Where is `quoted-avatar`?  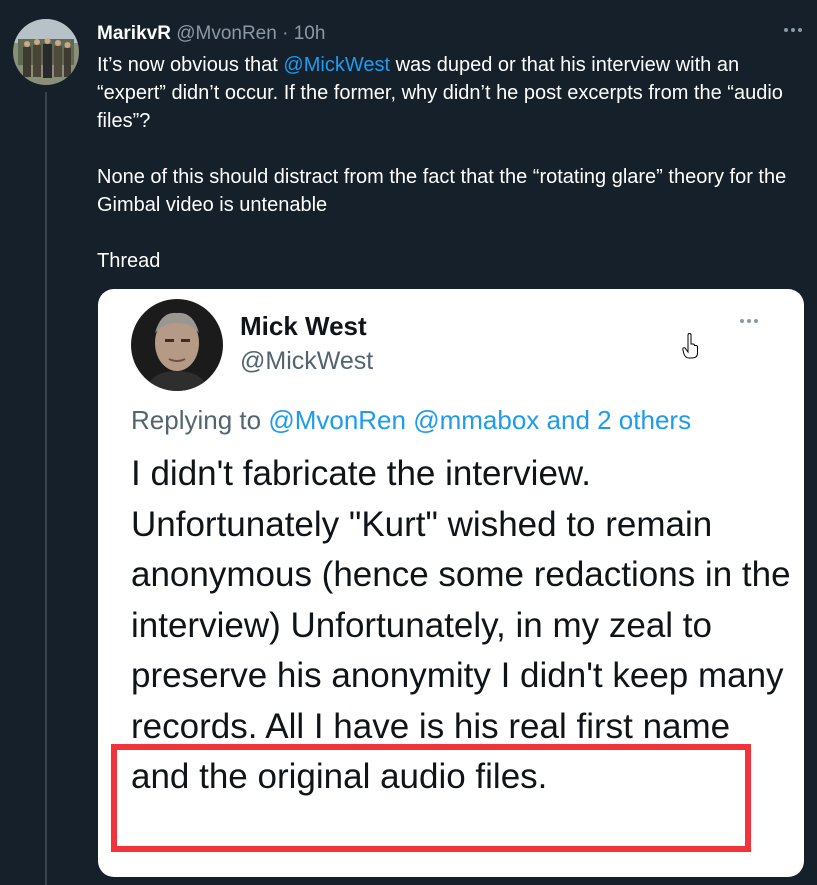
quoted-avatar is located at coordinates (177, 345).